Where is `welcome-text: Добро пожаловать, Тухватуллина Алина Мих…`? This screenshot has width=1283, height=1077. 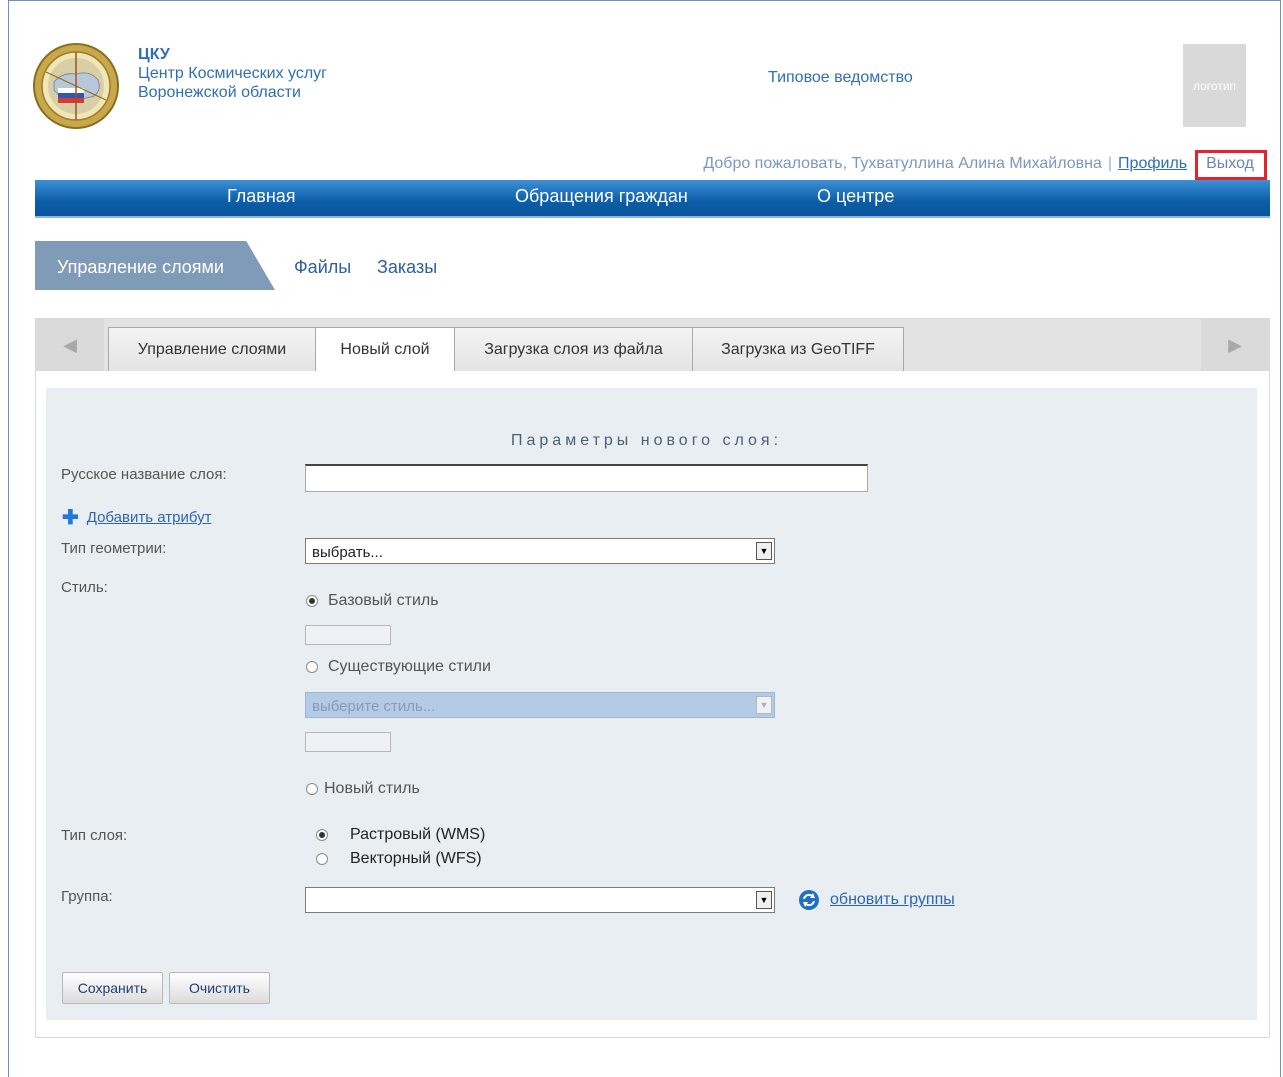
welcome-text: Добро пожаловать, Тухватуллина Алина Мих… is located at coordinates (902, 163).